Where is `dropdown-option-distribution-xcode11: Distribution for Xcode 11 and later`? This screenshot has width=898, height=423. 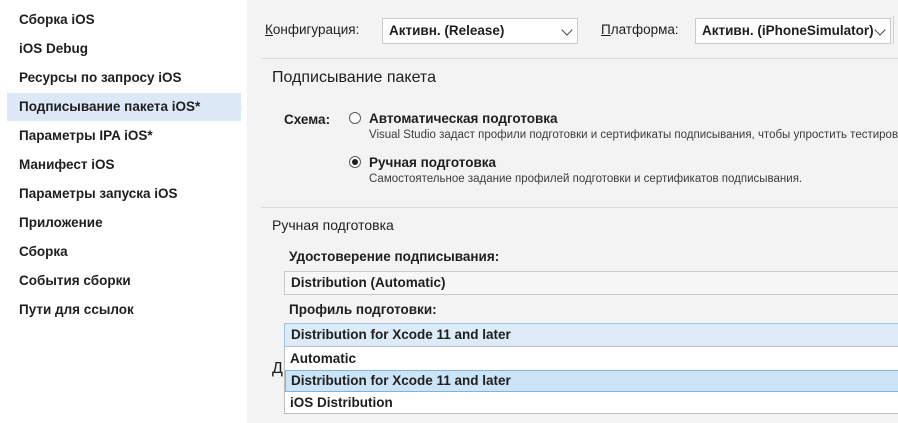 dropdown-option-distribution-xcode11: Distribution for Xcode 11 and later is located at coordinates (591, 381).